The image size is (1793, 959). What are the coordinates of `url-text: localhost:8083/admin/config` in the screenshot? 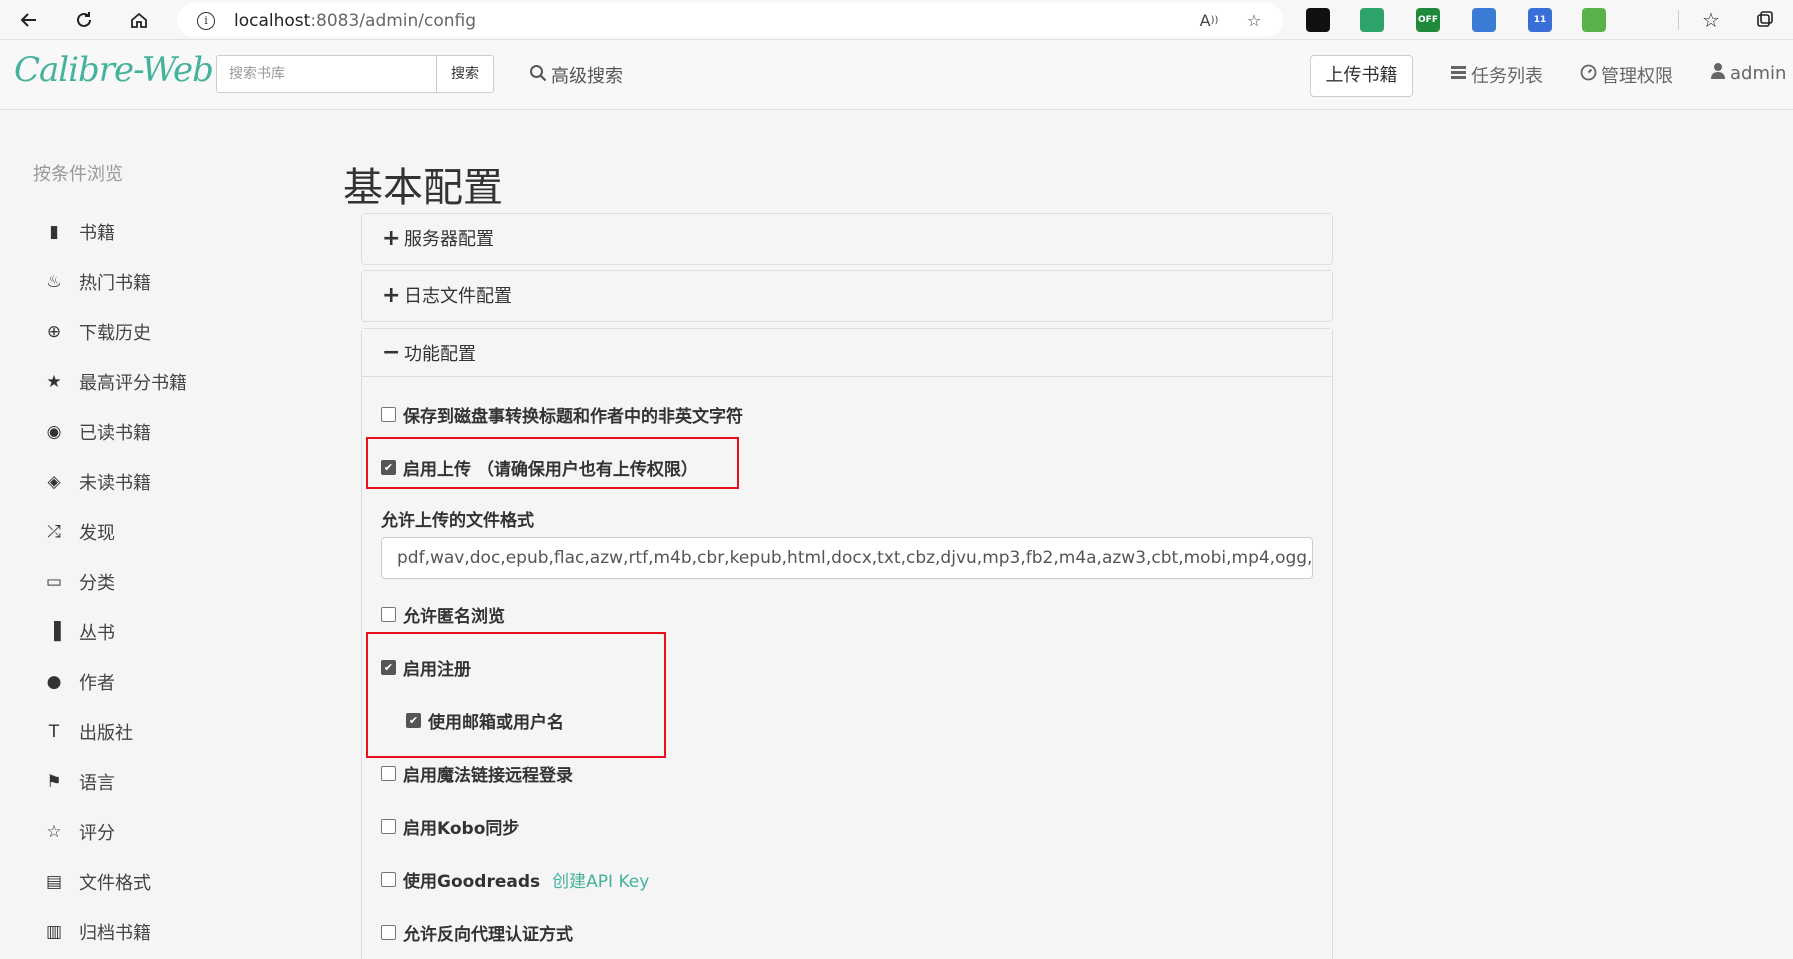 It's located at (355, 21).